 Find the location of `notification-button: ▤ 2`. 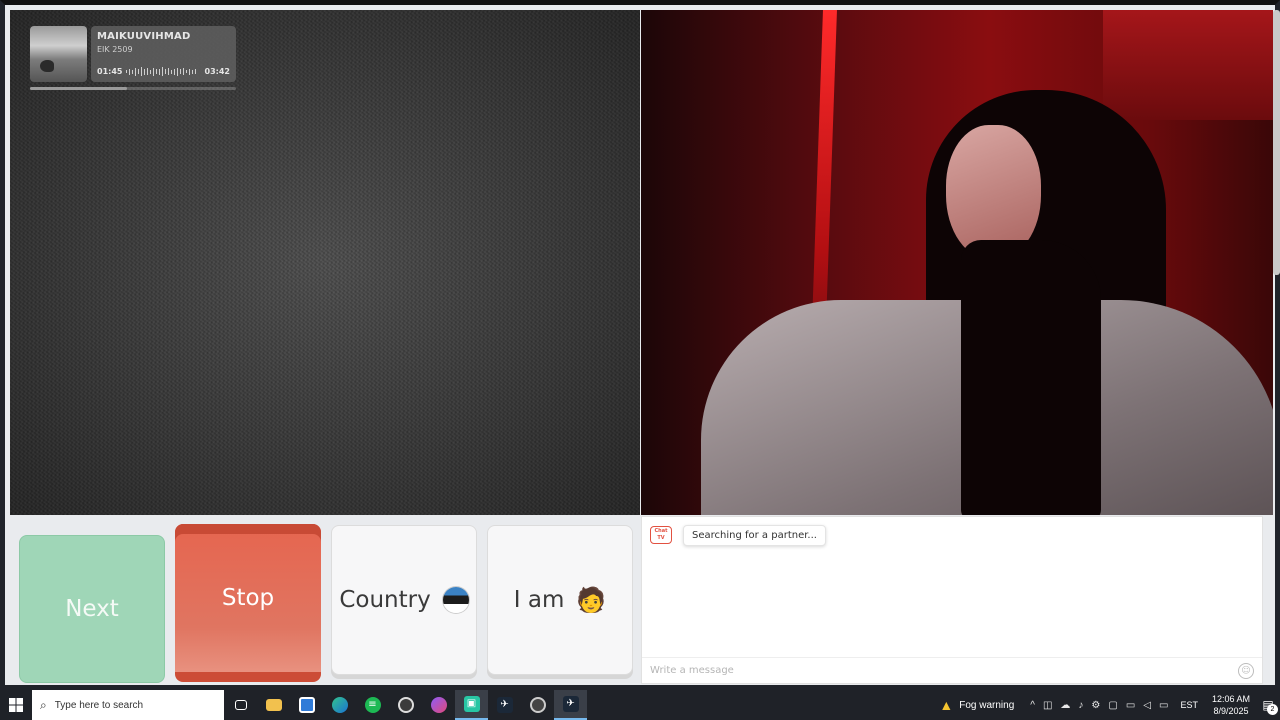

notification-button: ▤ 2 is located at coordinates (1268, 705).